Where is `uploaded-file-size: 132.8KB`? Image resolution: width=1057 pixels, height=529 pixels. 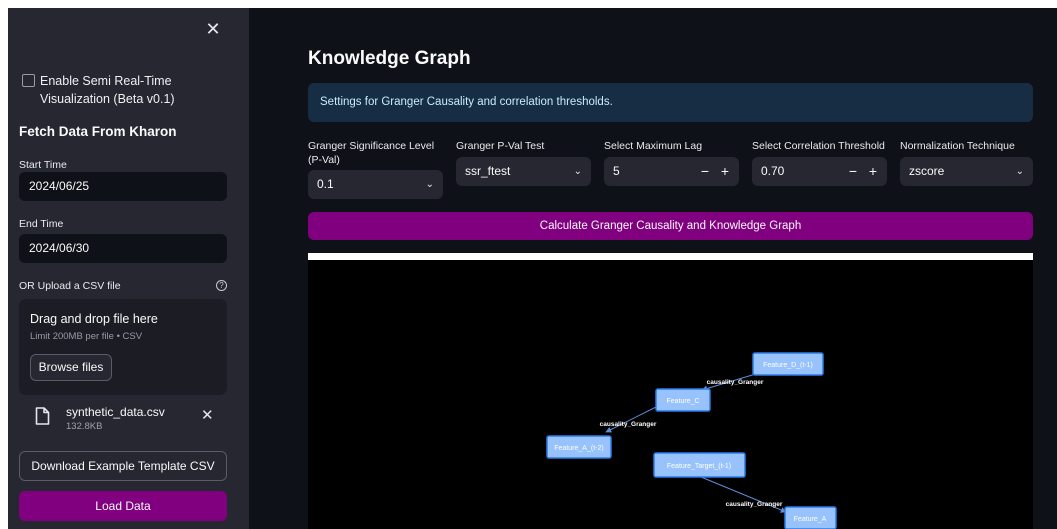 uploaded-file-size: 132.8KB is located at coordinates (84, 426).